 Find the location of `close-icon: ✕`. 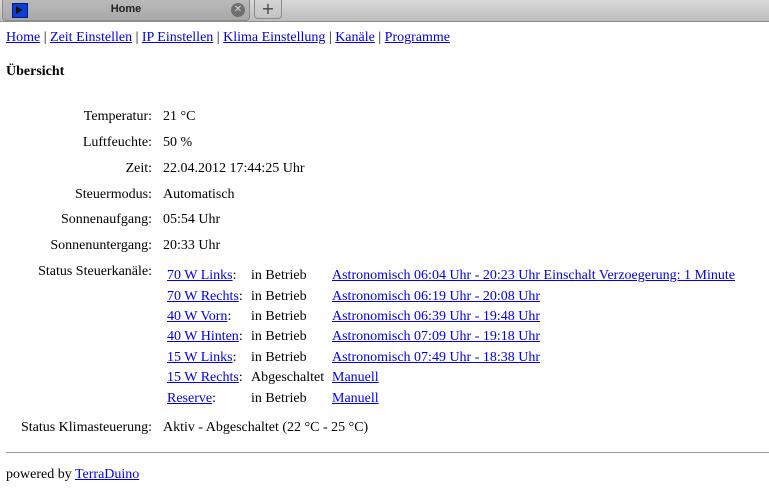

close-icon: ✕ is located at coordinates (238, 10).